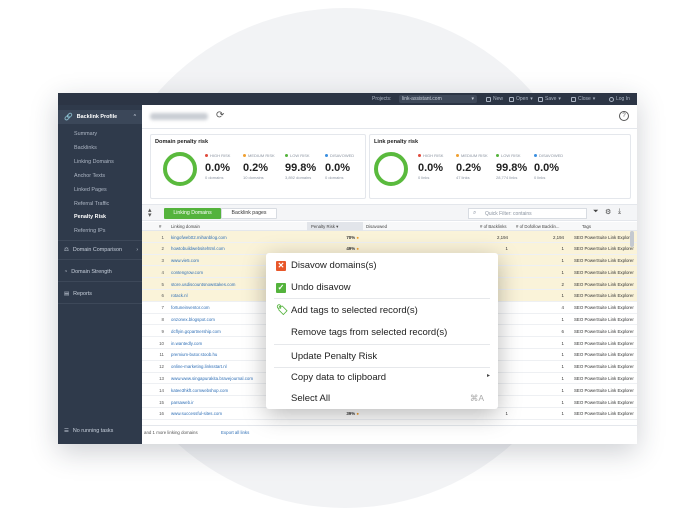 The height and width of the screenshot is (530, 696). Describe the element at coordinates (540, 99) in the screenshot. I see `save-icon` at that location.